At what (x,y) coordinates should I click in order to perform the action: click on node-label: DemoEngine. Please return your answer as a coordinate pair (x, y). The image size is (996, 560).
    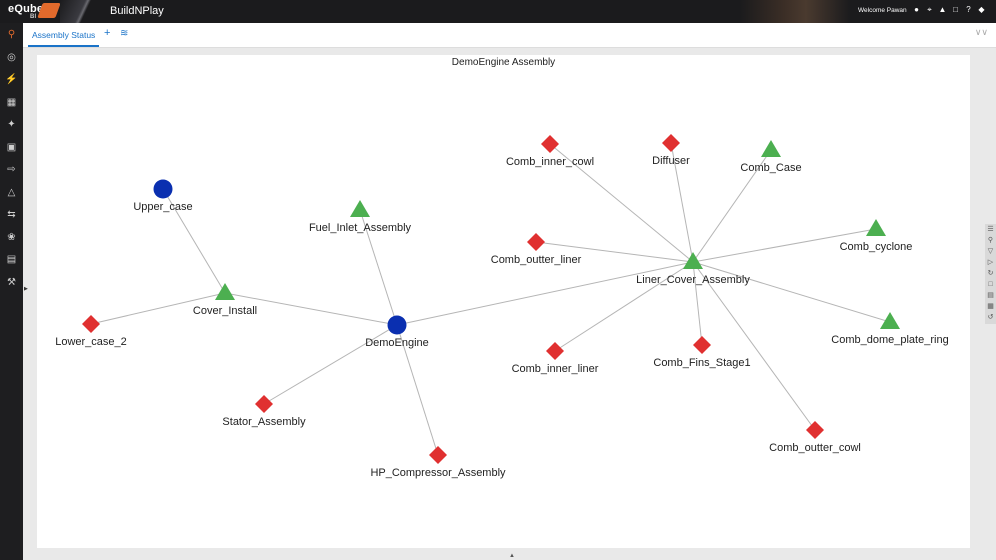
    Looking at the image, I should click on (397, 343).